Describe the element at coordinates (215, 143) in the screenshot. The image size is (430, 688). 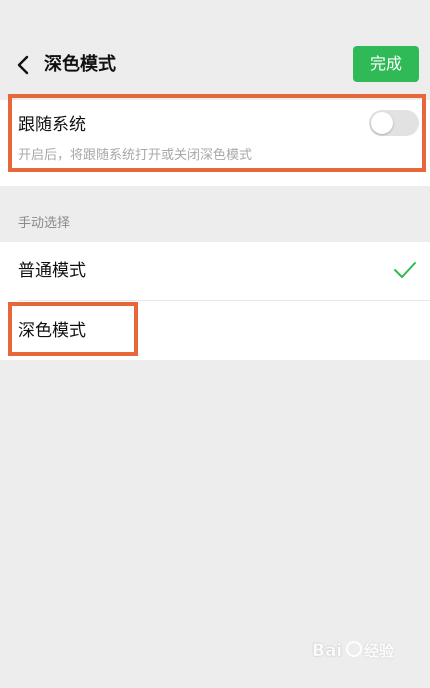
I see `follow-system-row: 跟随系统 开启后，将跟随系统打开或关闭深色模式` at that location.